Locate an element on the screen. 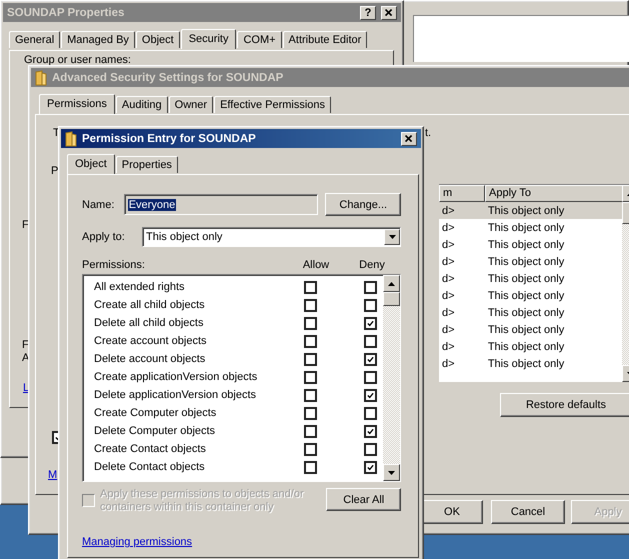 Image resolution: width=629 pixels, height=559 pixels. permission-label: Create applicationVersion objects is located at coordinates (175, 377).